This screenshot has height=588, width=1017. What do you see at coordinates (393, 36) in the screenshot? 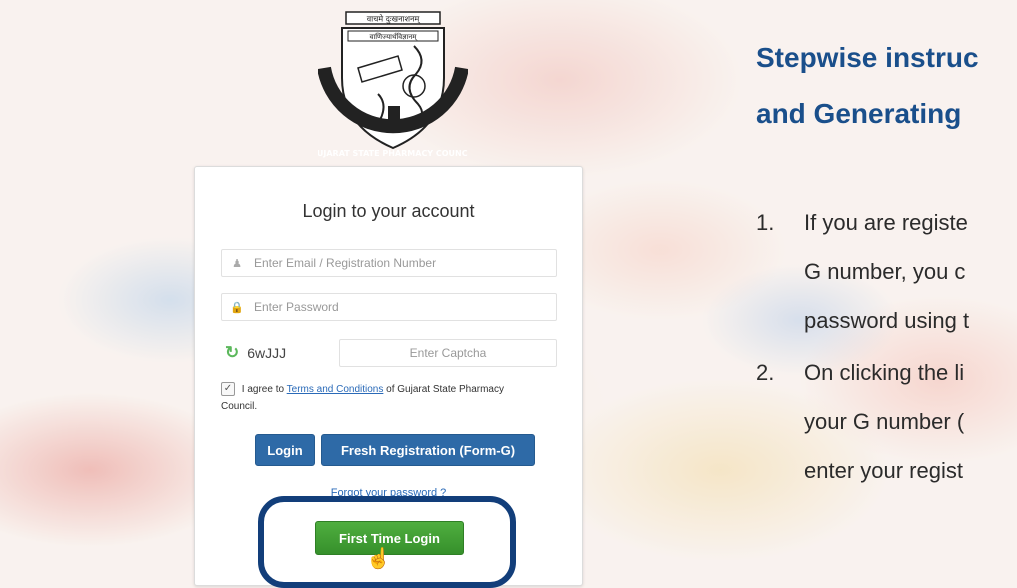
I see `logo-sub-text: वाणिज्यार्थविज्ञानम्` at bounding box center [393, 36].